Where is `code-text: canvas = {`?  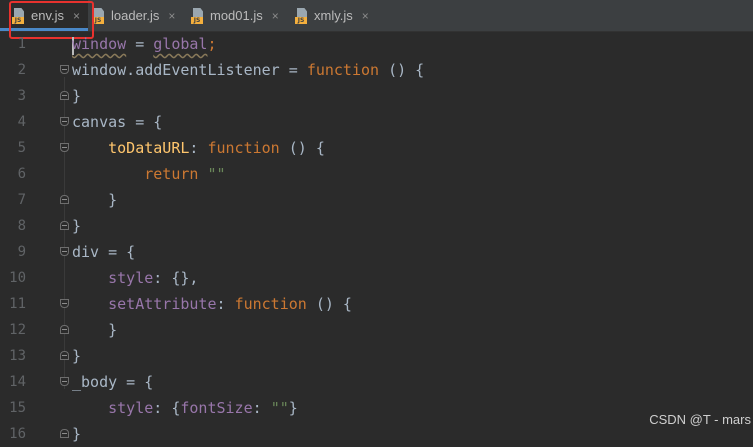 code-text: canvas = { is located at coordinates (117, 122).